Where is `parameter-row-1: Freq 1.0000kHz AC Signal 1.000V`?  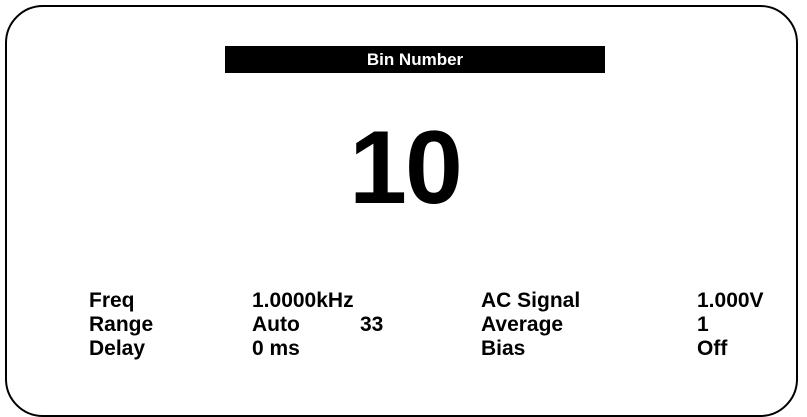 parameter-row-1: Freq 1.0000kHz AC Signal 1.000V is located at coordinates (403, 301).